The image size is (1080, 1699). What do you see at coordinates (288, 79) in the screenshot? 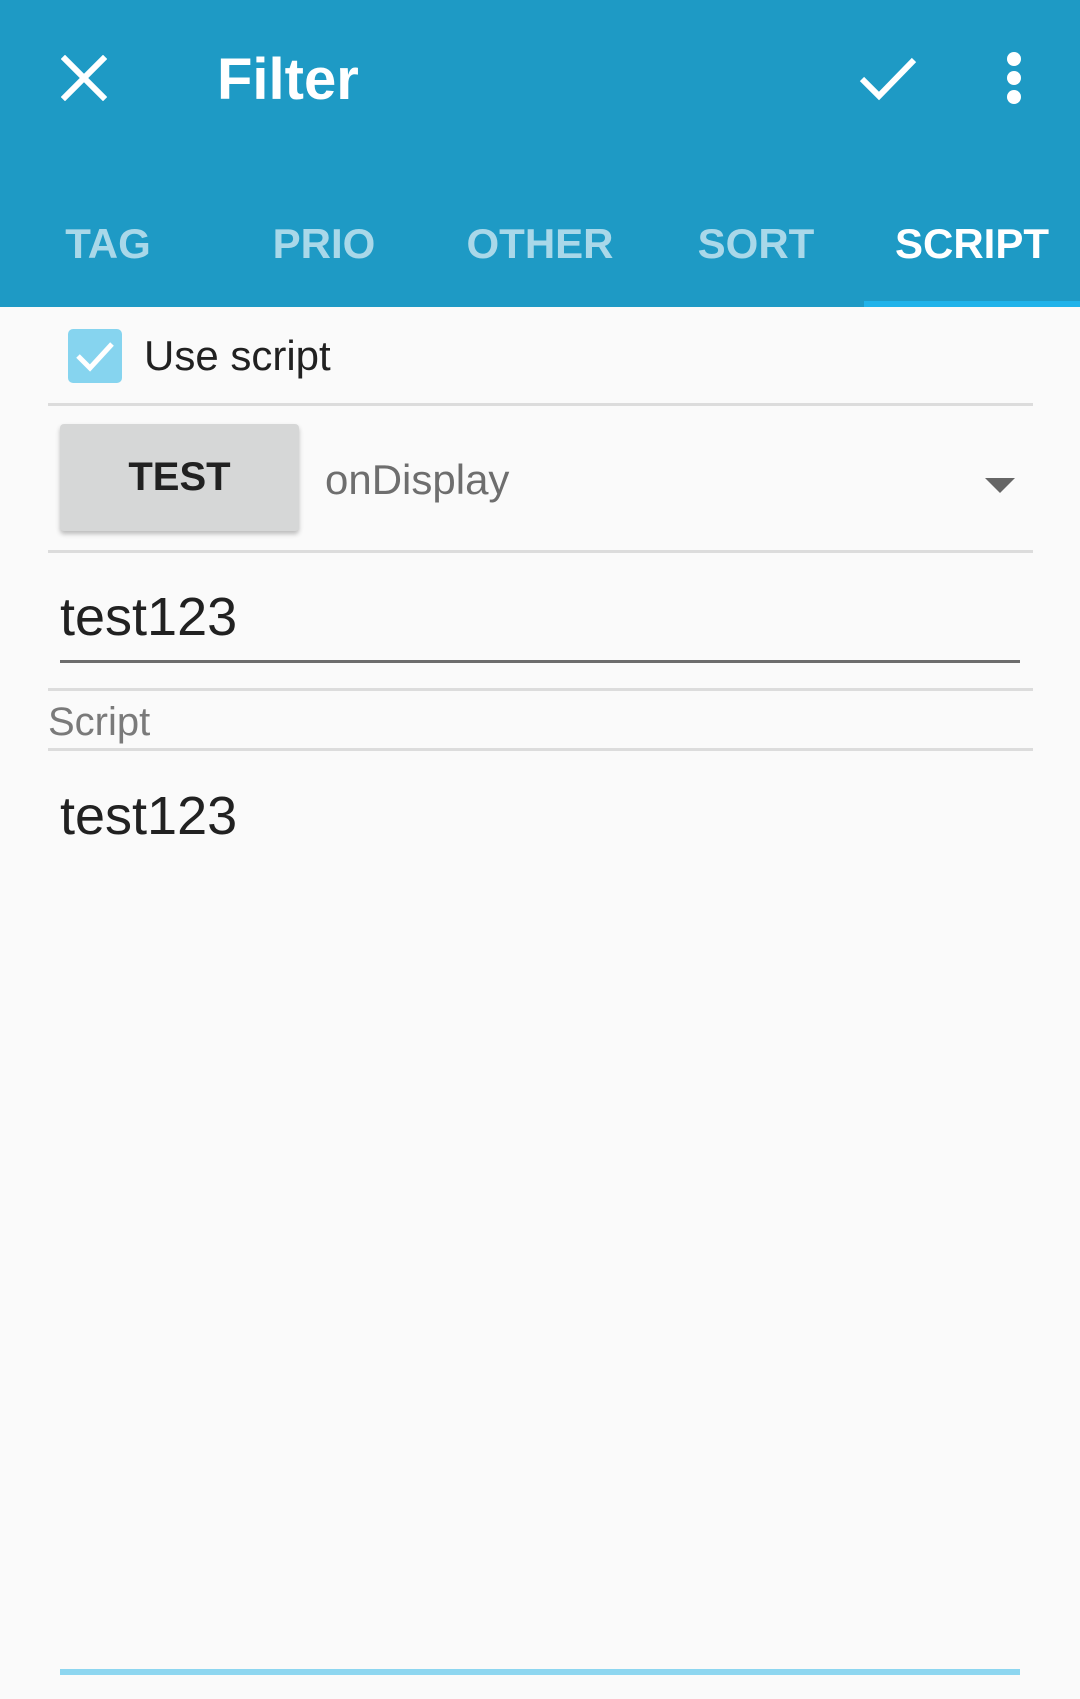
I see `page-title: Filter` at bounding box center [288, 79].